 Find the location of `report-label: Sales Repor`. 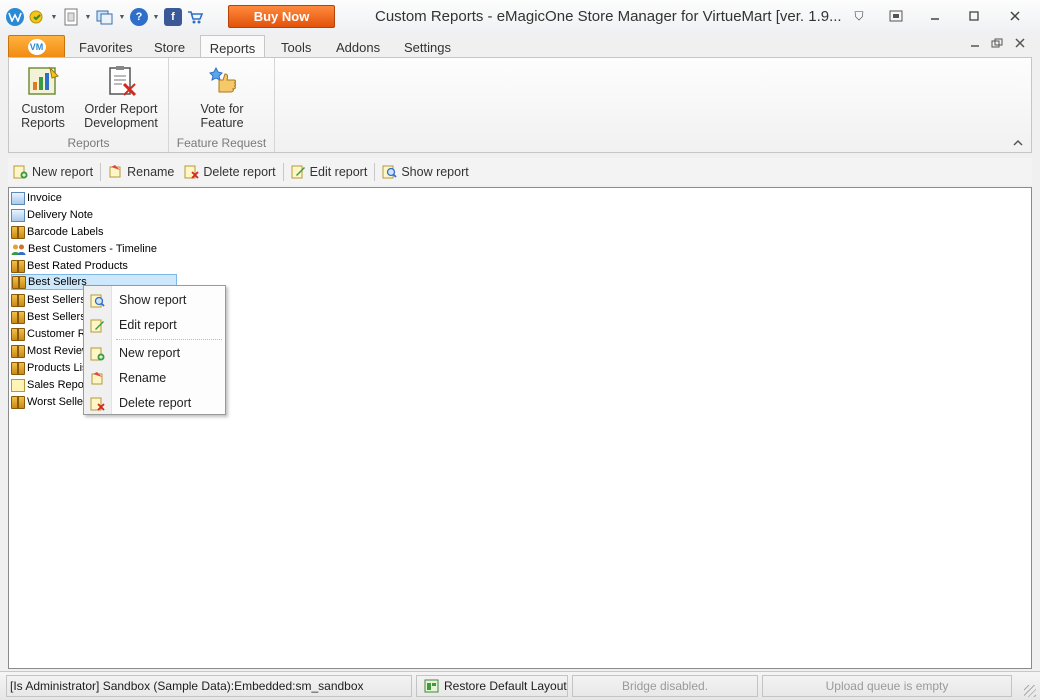

report-label: Sales Repor is located at coordinates (57, 385).